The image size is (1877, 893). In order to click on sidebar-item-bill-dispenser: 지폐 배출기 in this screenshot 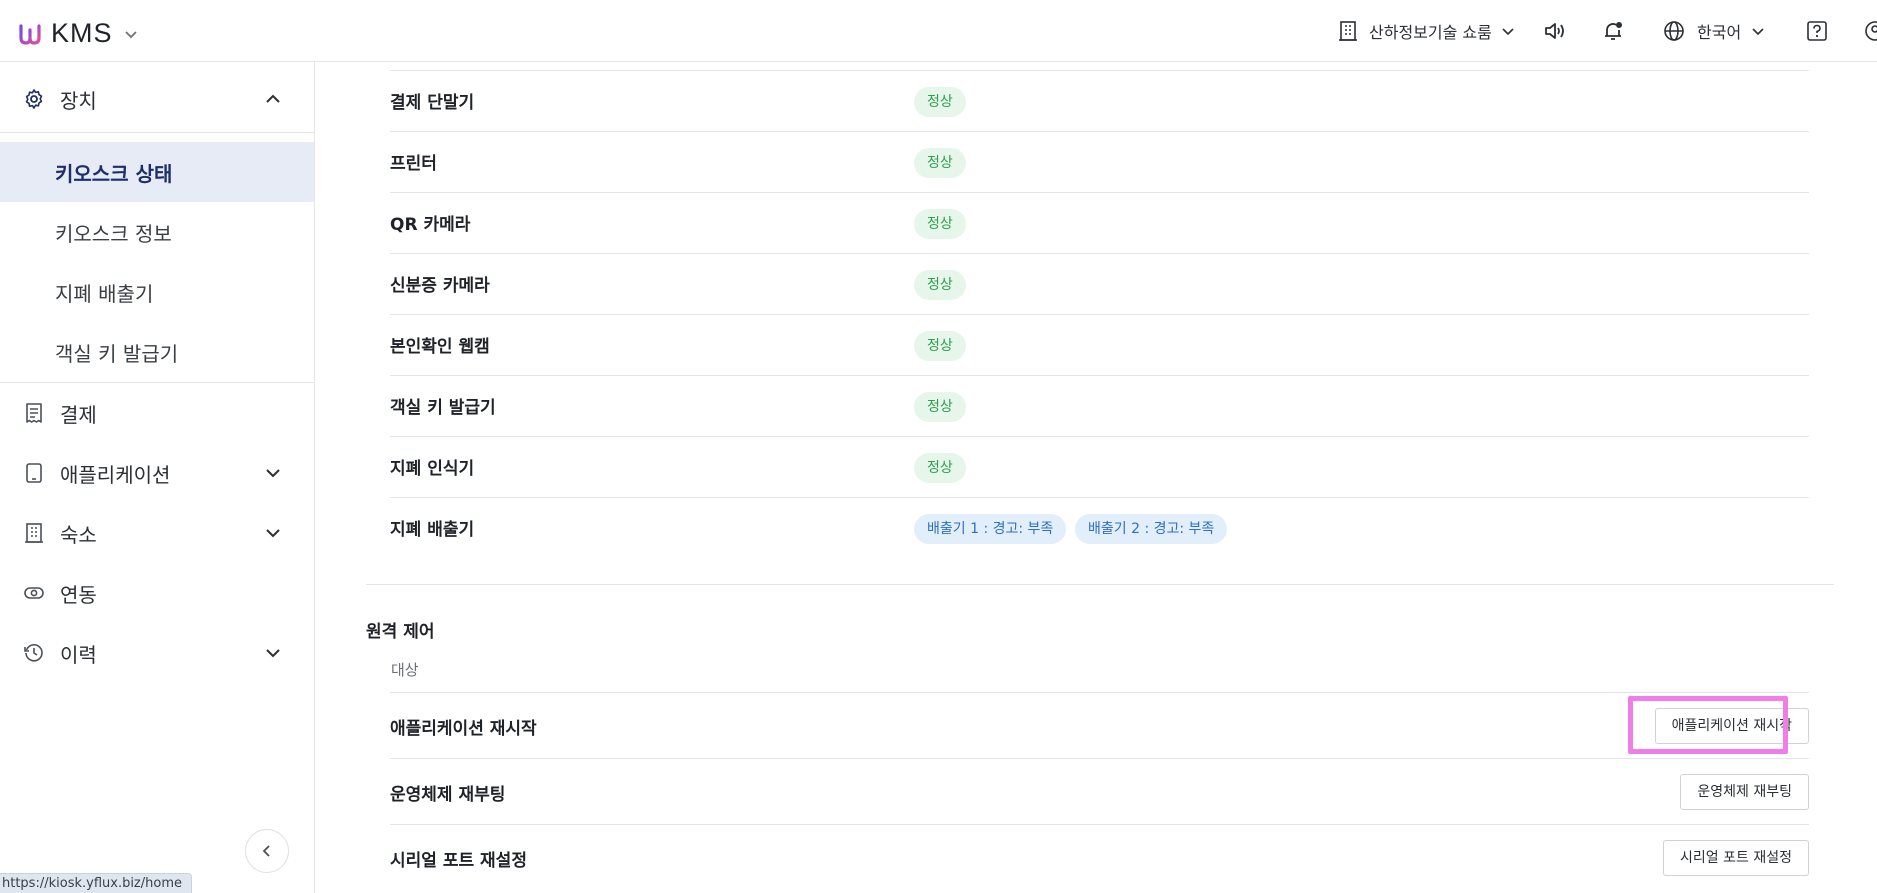, I will do `click(157, 292)`.